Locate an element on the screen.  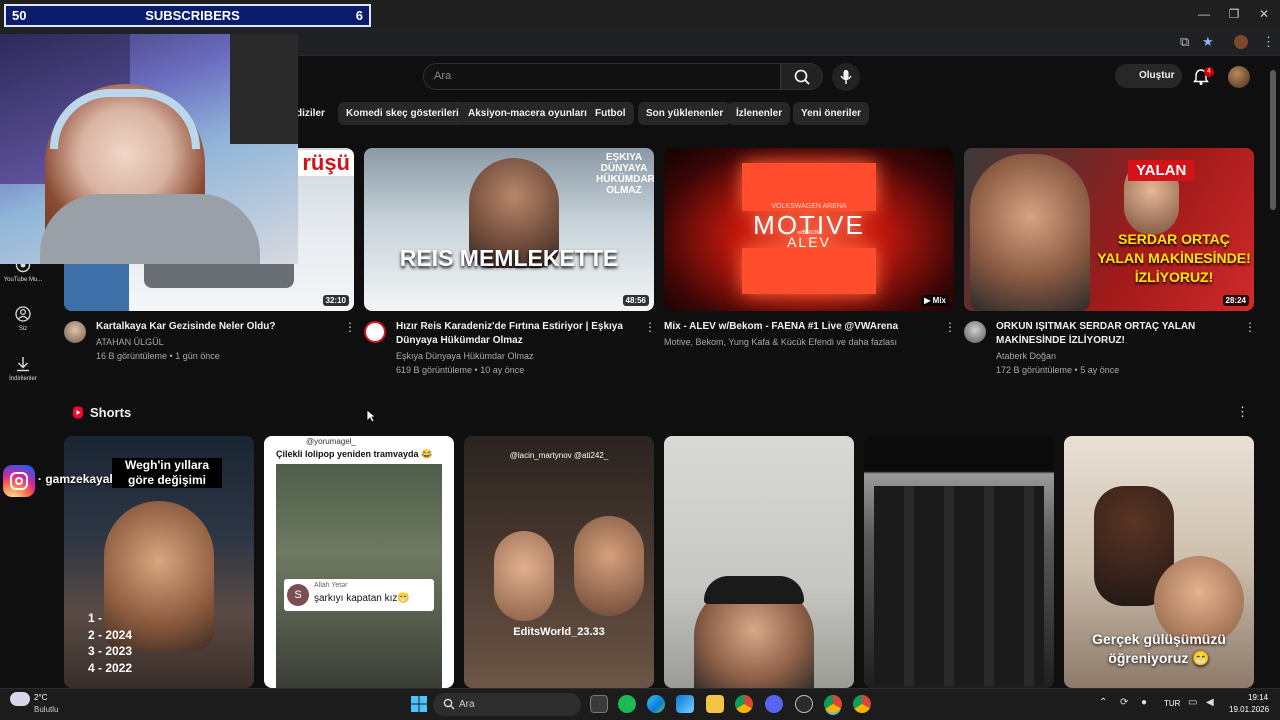
search-input: Ara is located at coordinates (602, 76).